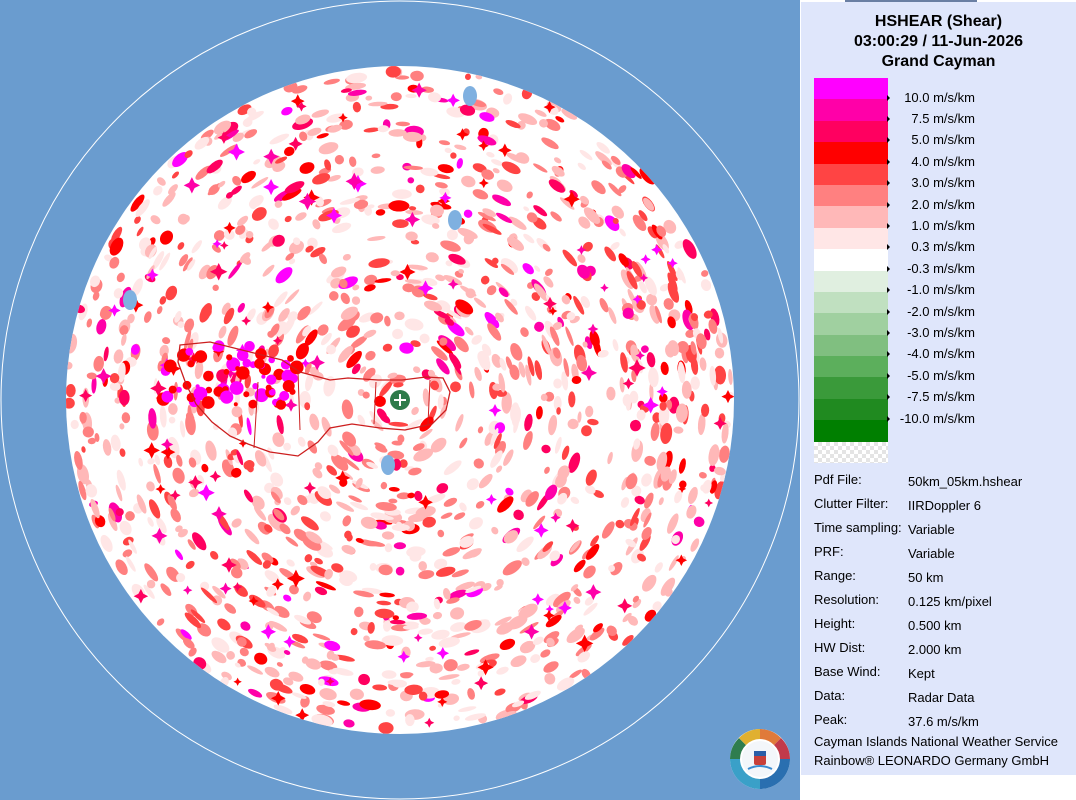 The image size is (1076, 800). I want to click on info-value: Radar Data, so click(941, 697).